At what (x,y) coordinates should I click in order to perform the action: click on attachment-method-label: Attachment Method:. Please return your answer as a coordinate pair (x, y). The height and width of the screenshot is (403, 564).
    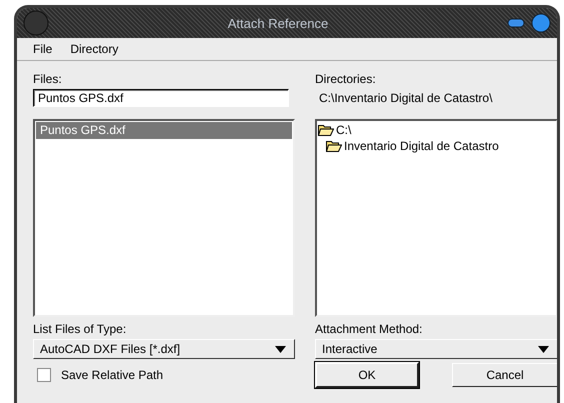
    Looking at the image, I should click on (369, 329).